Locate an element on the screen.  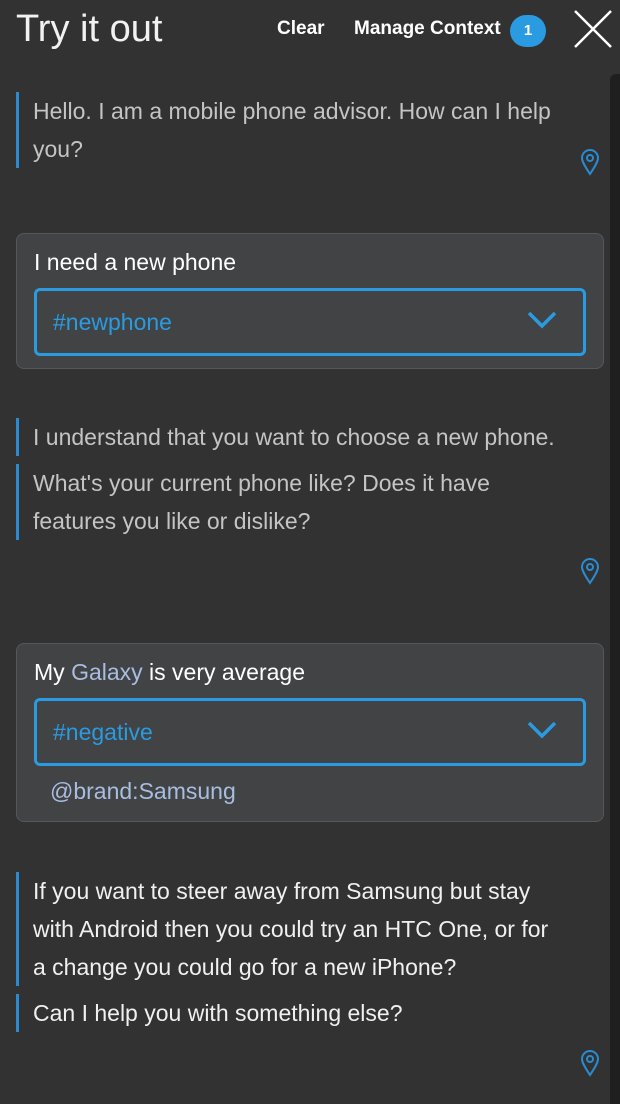
user-message-card: I need a new phone #newphone is located at coordinates (310, 301).